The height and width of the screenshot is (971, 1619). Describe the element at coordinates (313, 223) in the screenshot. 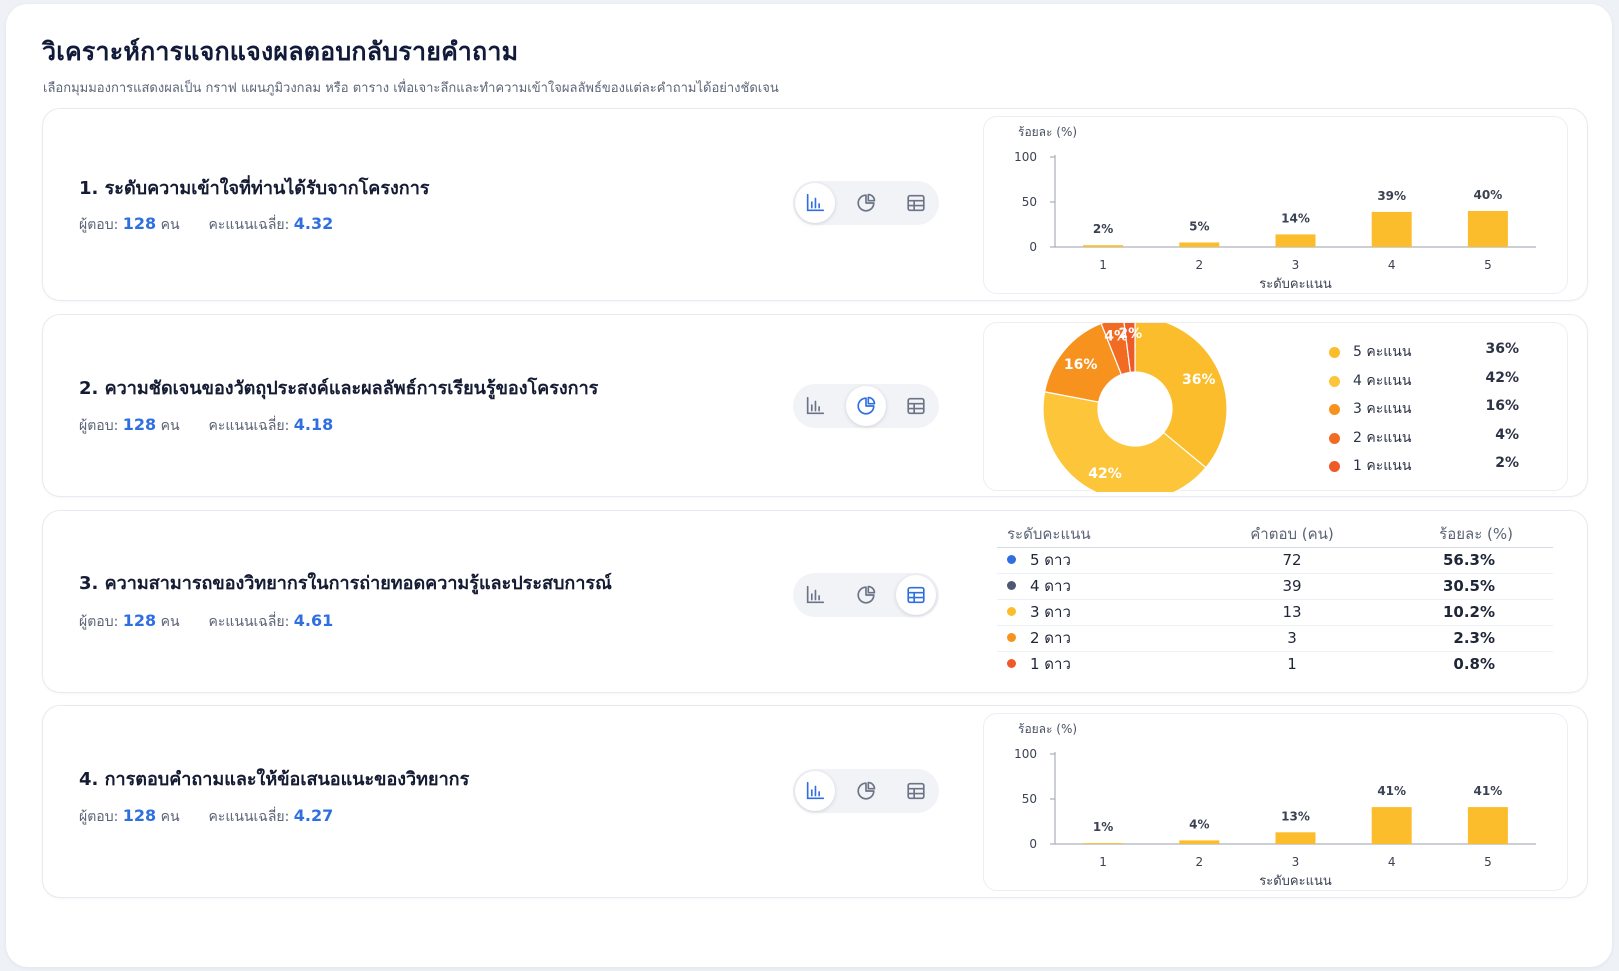

I see `average-score: 4.32` at that location.